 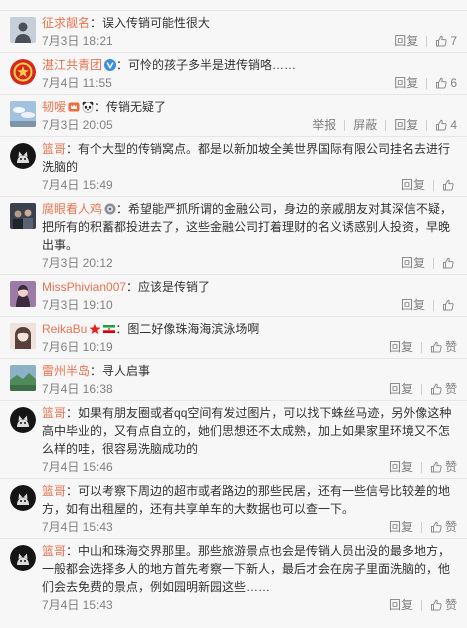 I want to click on comment-meta: 7月4日 16:38 回复 赞, so click(x=249, y=389).